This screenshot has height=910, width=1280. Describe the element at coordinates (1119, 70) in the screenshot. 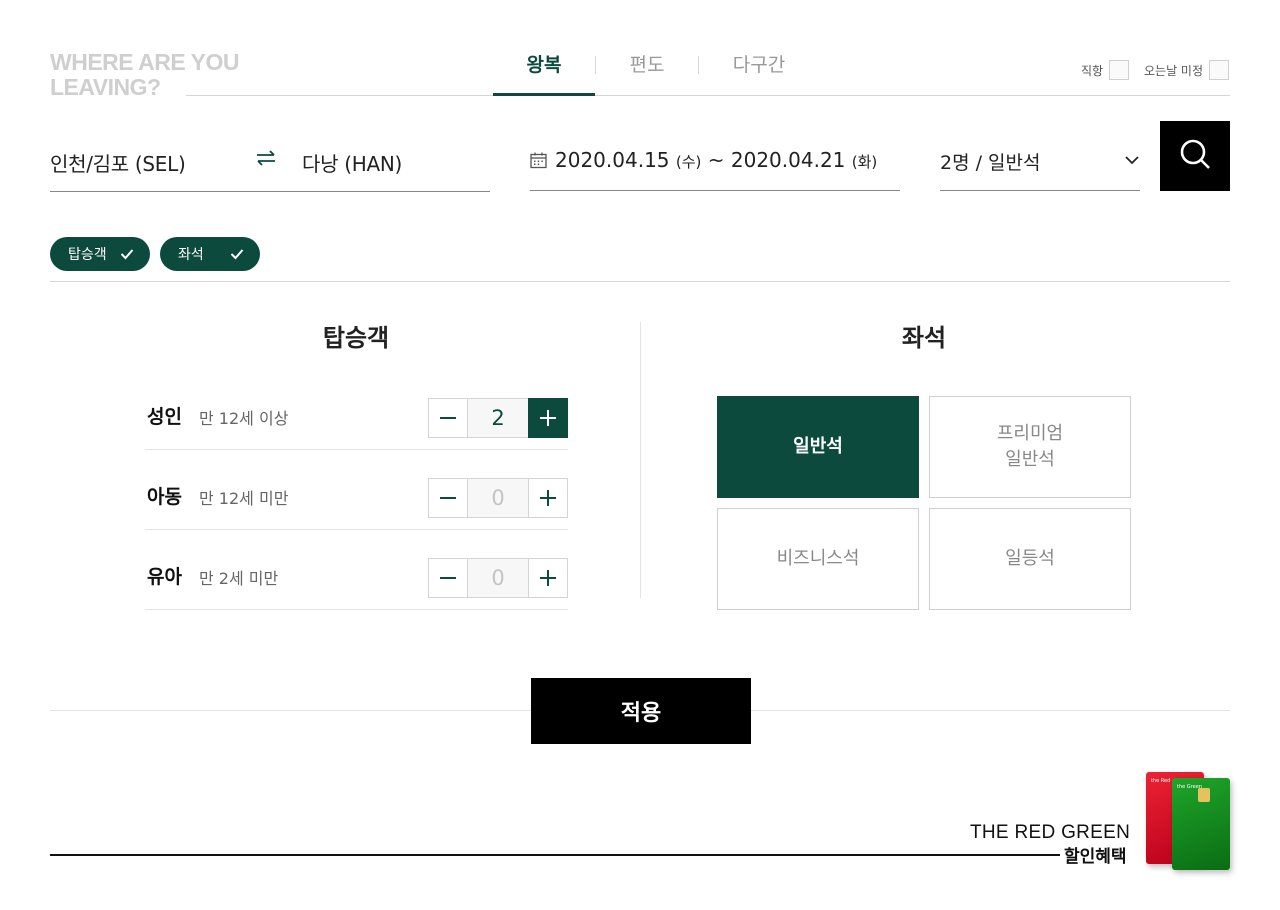

I see `direct-flight-checkbox` at that location.